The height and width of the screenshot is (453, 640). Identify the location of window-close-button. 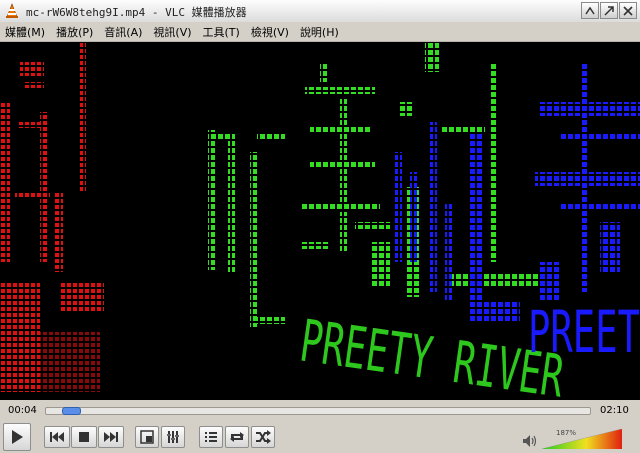
(628, 10).